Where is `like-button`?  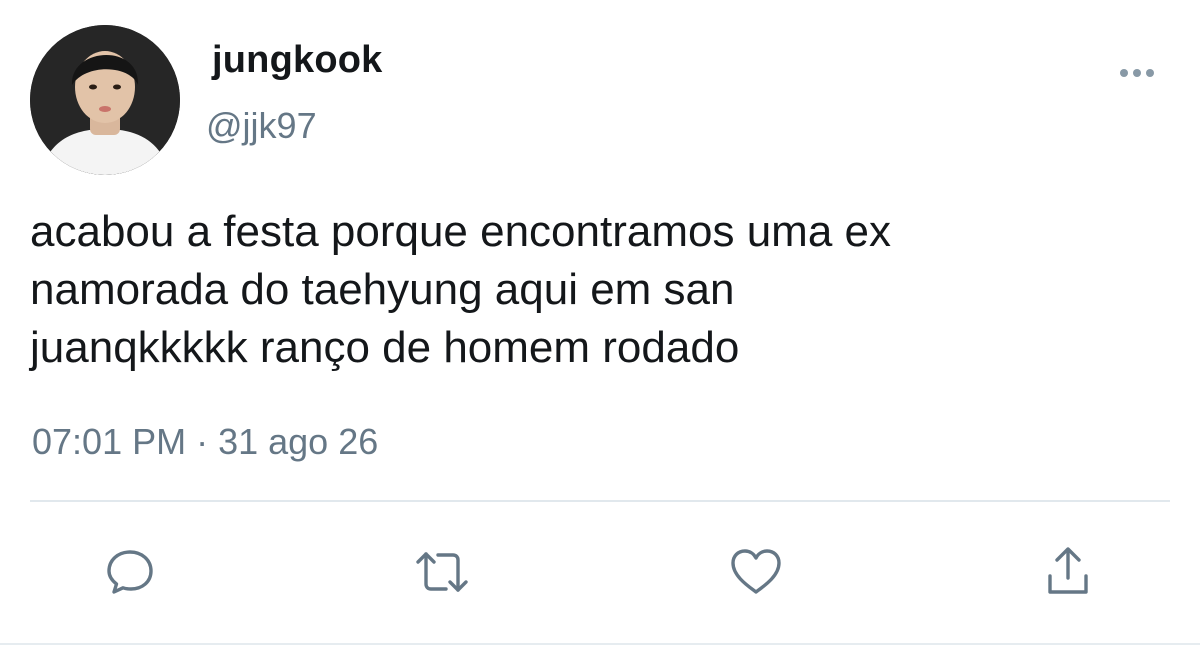 like-button is located at coordinates (756, 572).